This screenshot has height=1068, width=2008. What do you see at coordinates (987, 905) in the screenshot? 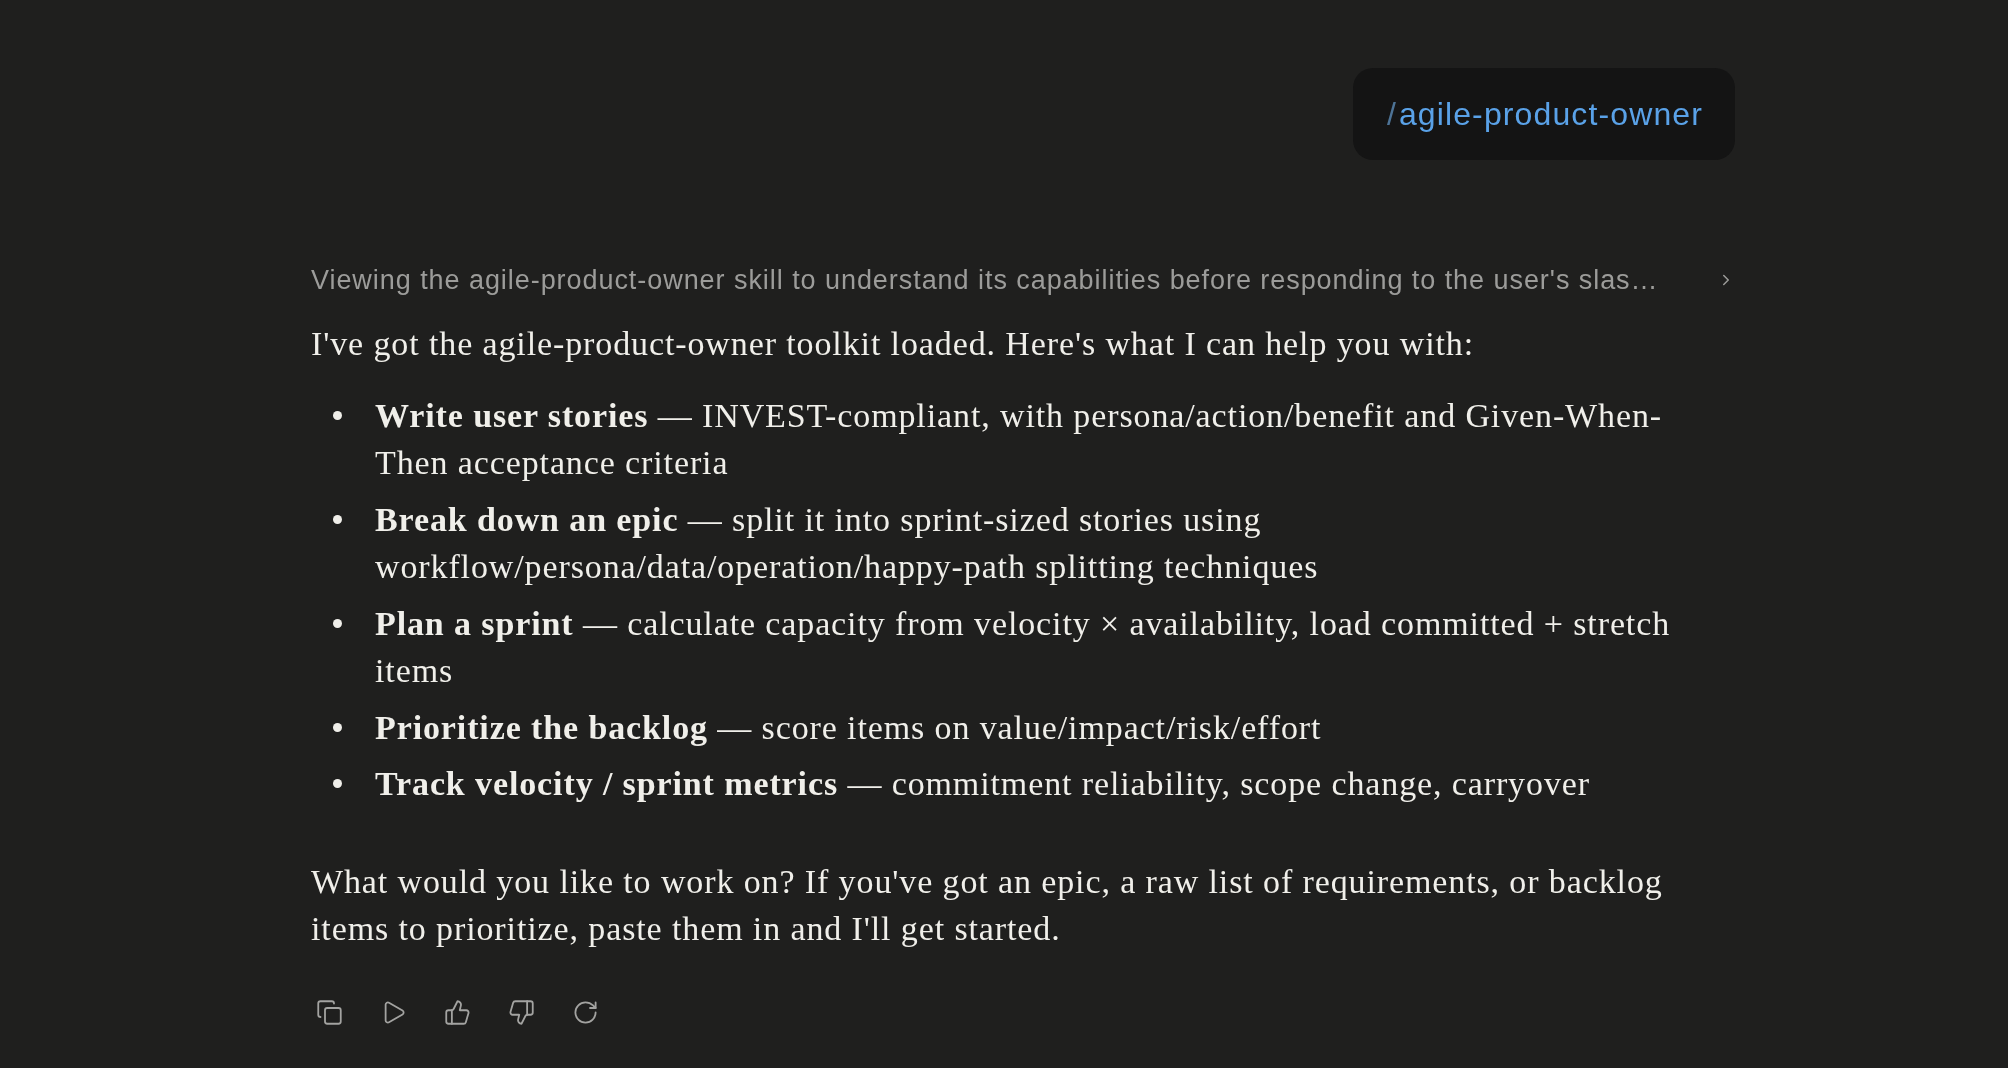
I see `response-closing: What would you like to work on? If you've got an epic, a raw list of requirements, or backlog items to prioritize, paste them in and I'll get started.` at bounding box center [987, 905].